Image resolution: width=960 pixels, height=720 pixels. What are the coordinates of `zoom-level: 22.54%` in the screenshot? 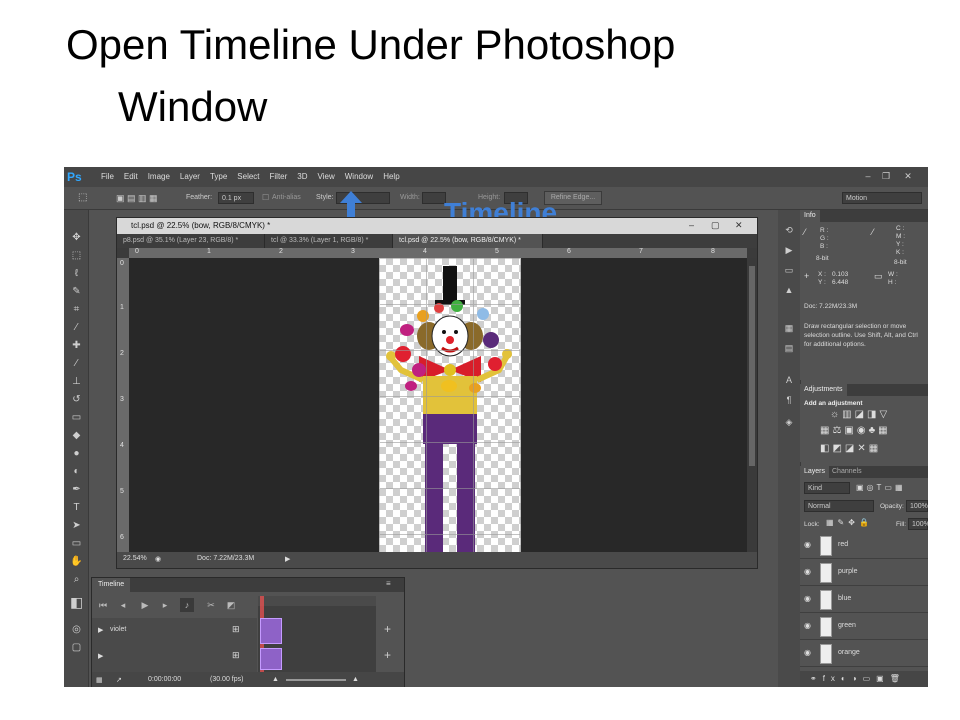 It's located at (135, 558).